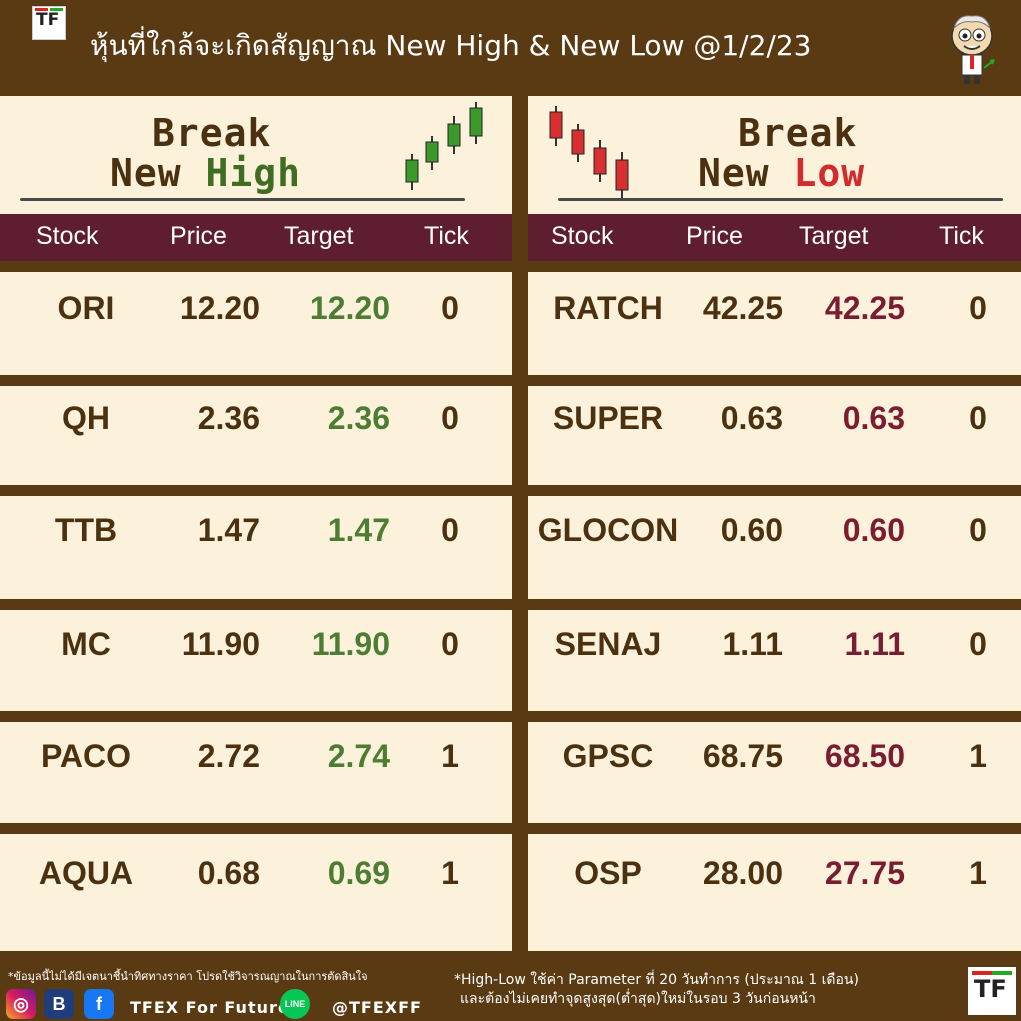 Image resolution: width=1021 pixels, height=1021 pixels. What do you see at coordinates (99, 1004) in the screenshot?
I see `facebook-icon: f` at bounding box center [99, 1004].